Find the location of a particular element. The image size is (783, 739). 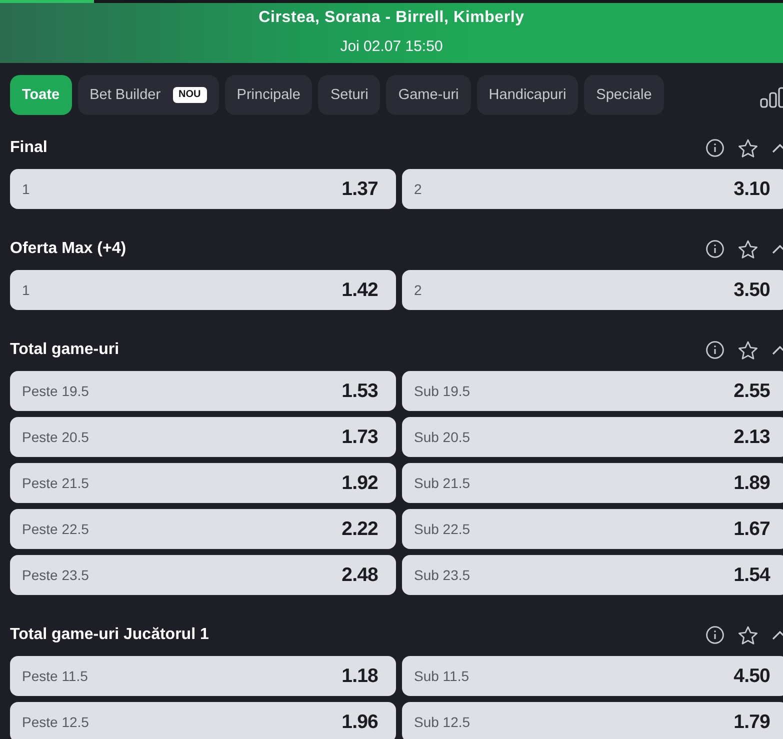

odds-button: Sub 21.5 1.89 is located at coordinates (592, 483).